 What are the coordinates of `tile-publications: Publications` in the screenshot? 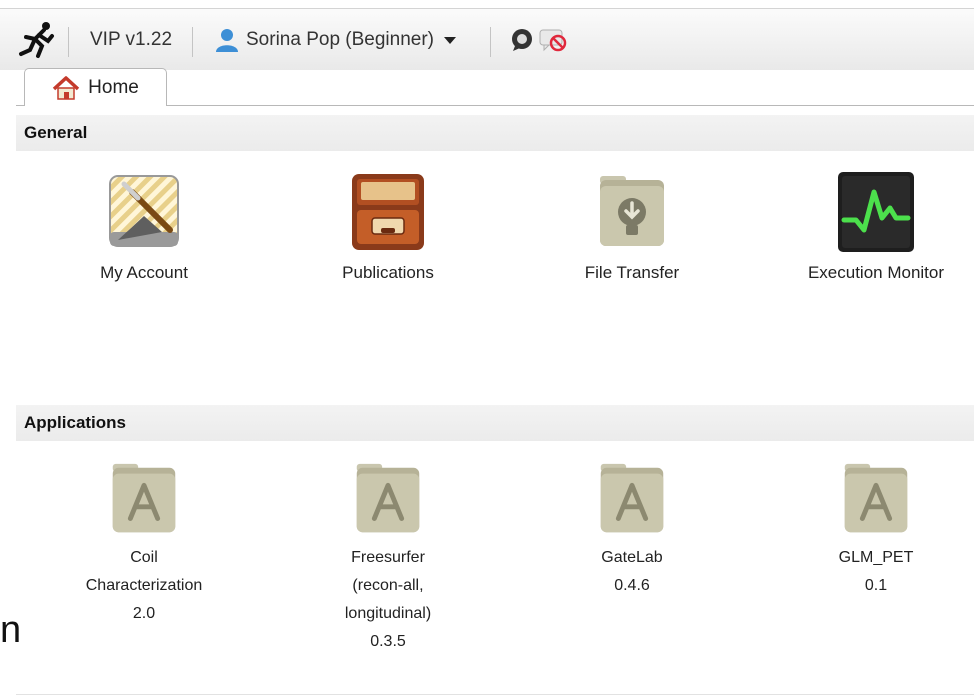 It's located at (388, 228).